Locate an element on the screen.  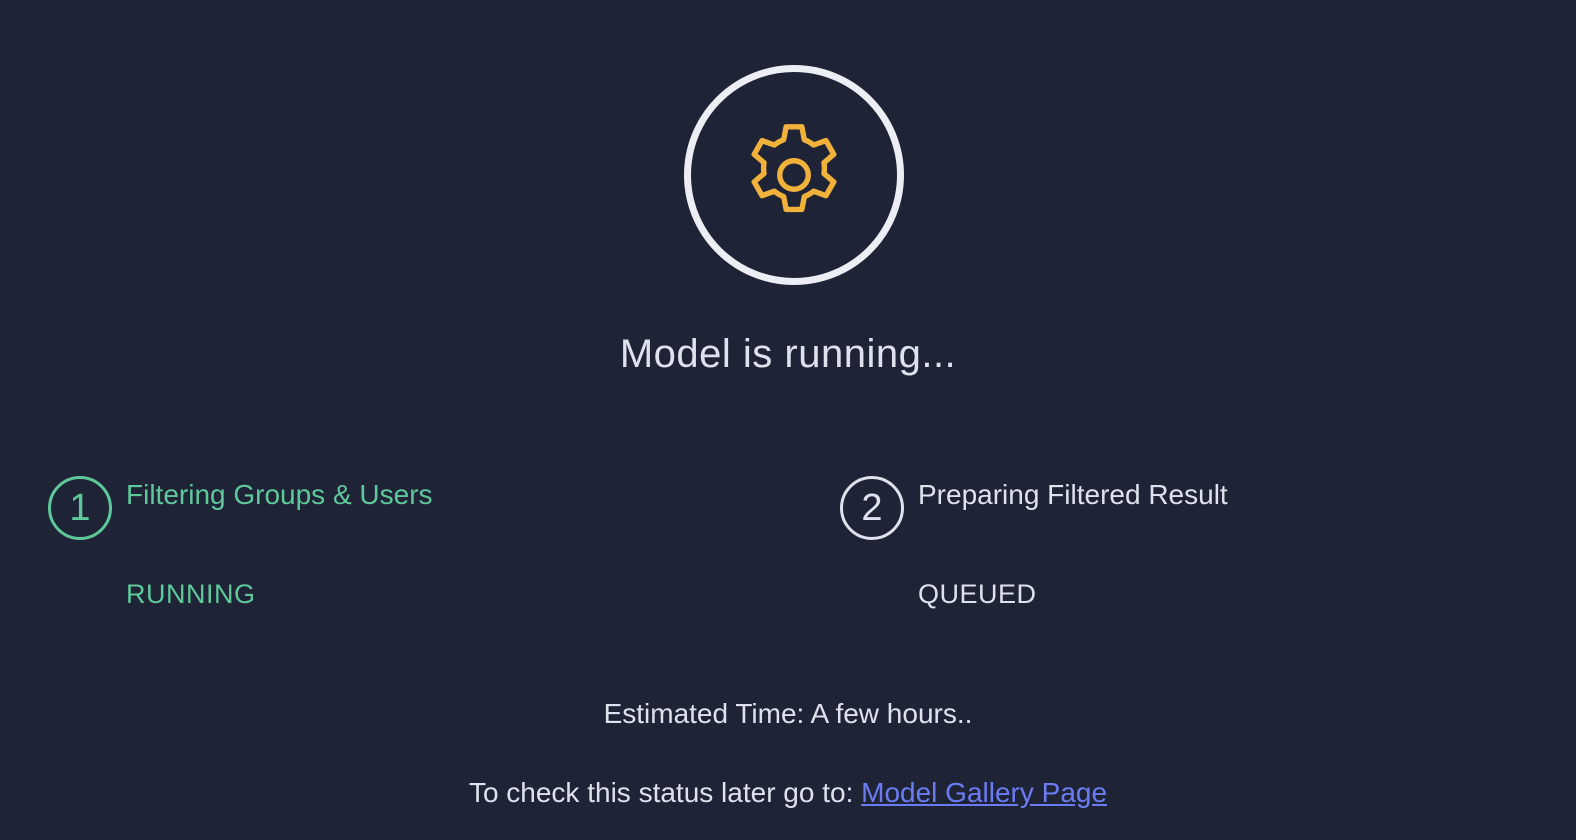
step-number-badge: 2 is located at coordinates (872, 508).